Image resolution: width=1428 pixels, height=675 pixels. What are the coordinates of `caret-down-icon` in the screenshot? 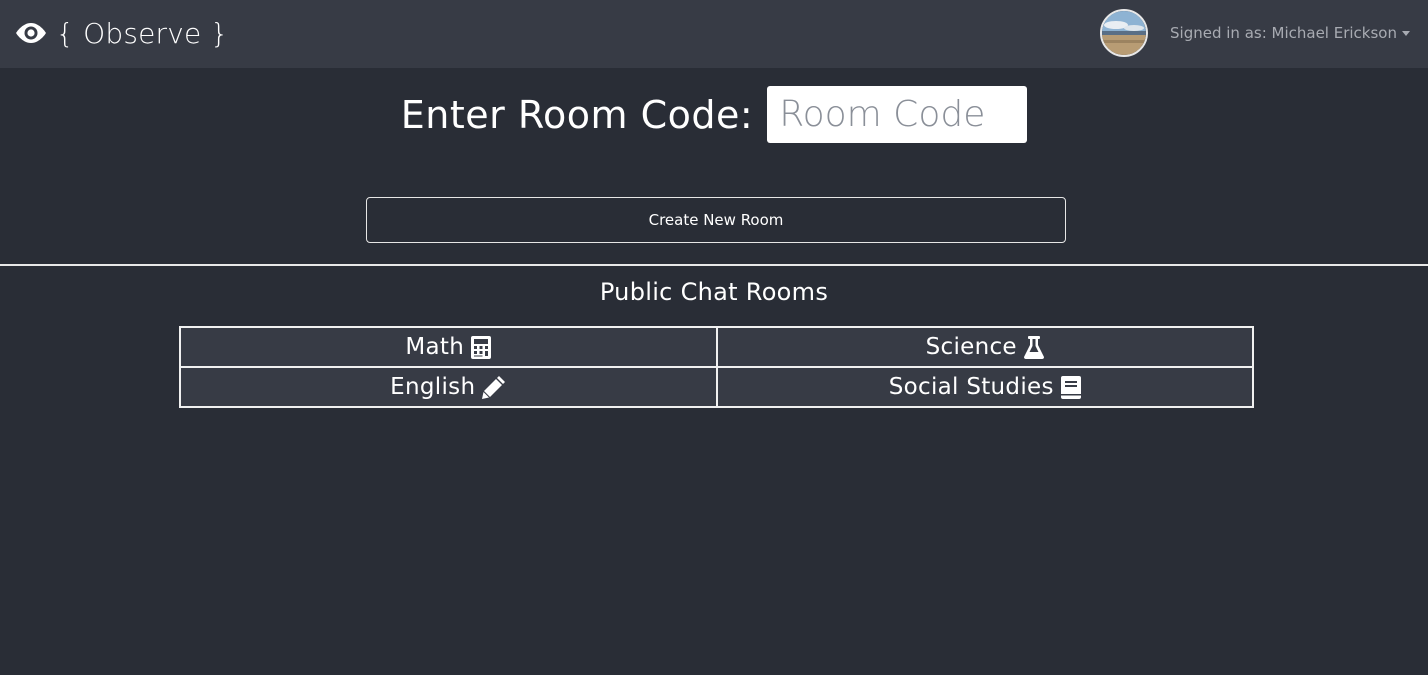 It's located at (1406, 33).